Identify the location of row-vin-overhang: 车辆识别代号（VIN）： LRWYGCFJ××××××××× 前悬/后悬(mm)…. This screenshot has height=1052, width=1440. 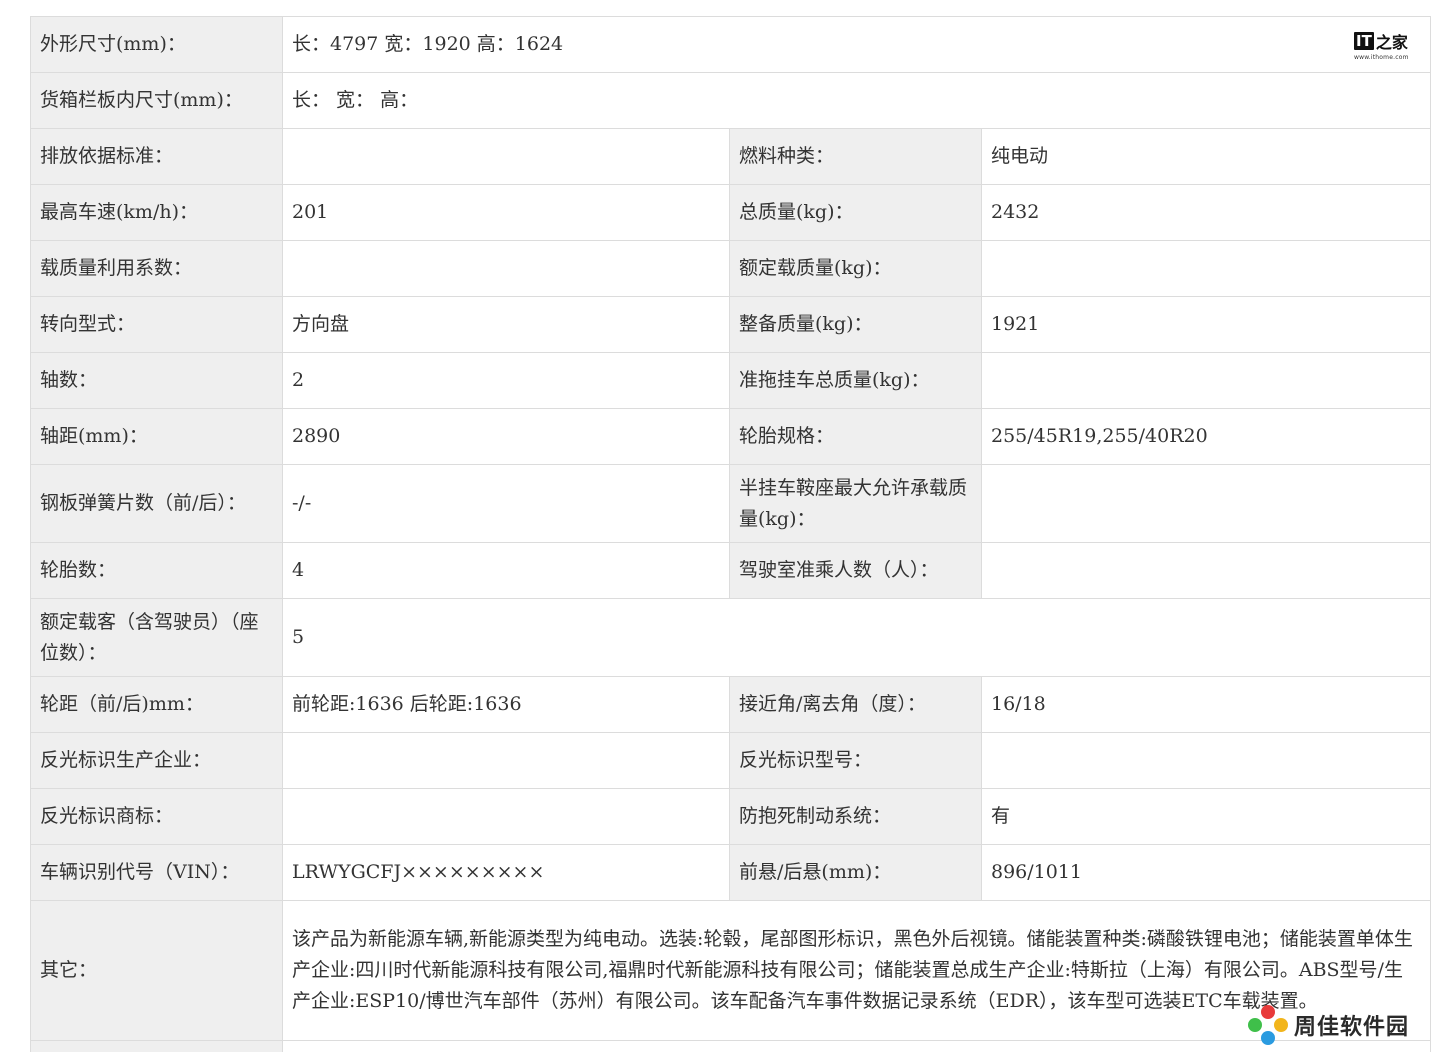
(731, 872).